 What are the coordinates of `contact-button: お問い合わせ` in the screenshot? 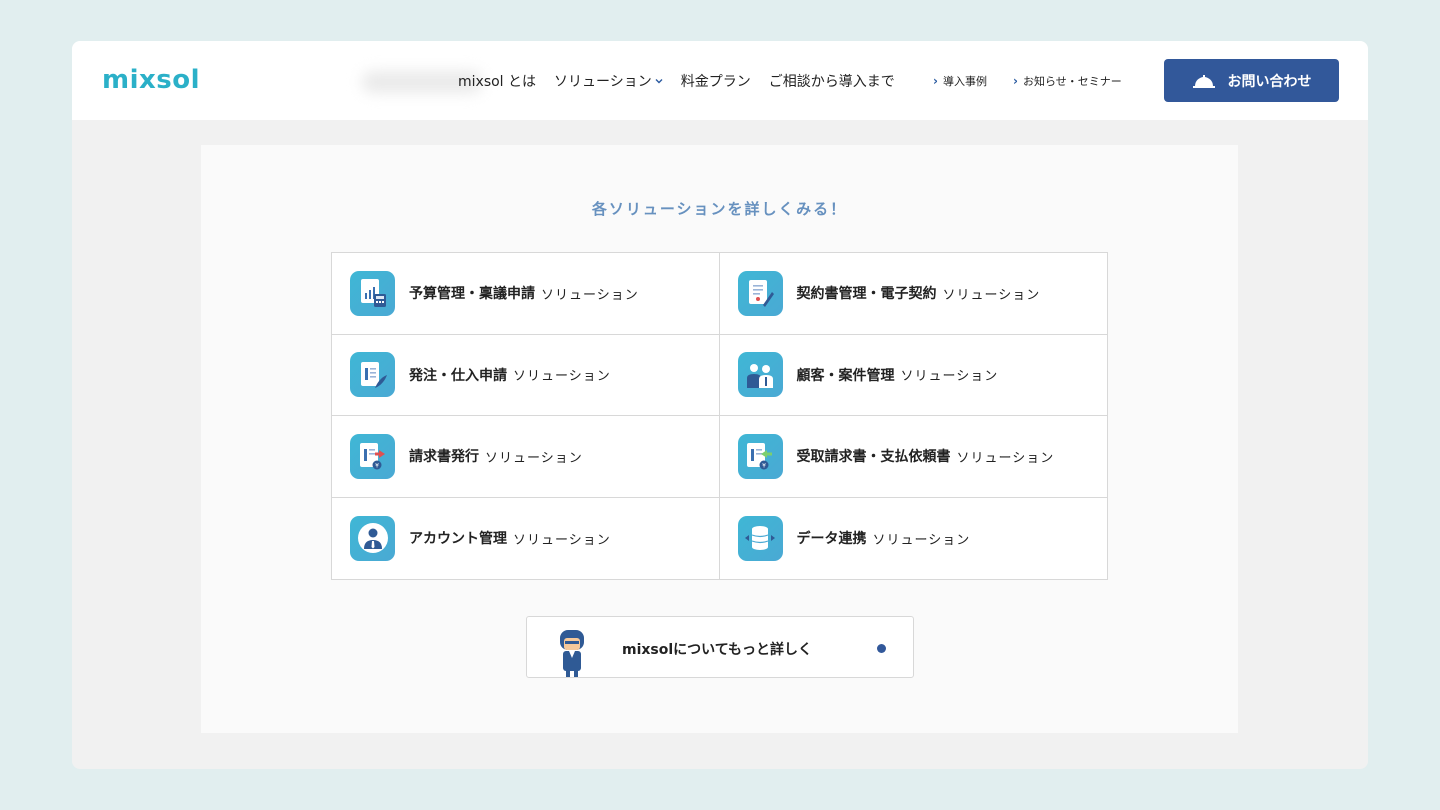 It's located at (1251, 80).